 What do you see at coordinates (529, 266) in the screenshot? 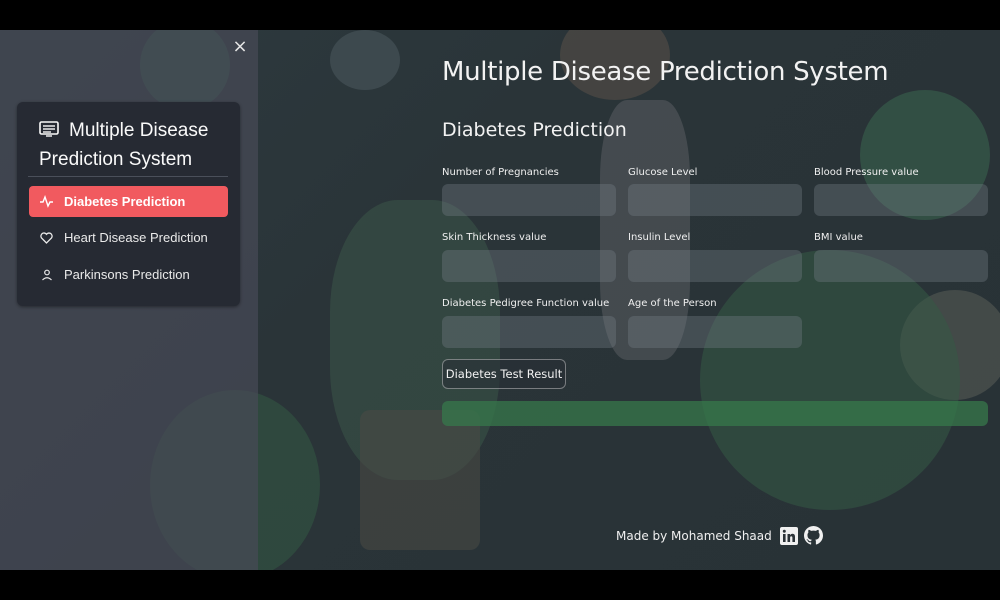
I see `skin-thickness-input` at bounding box center [529, 266].